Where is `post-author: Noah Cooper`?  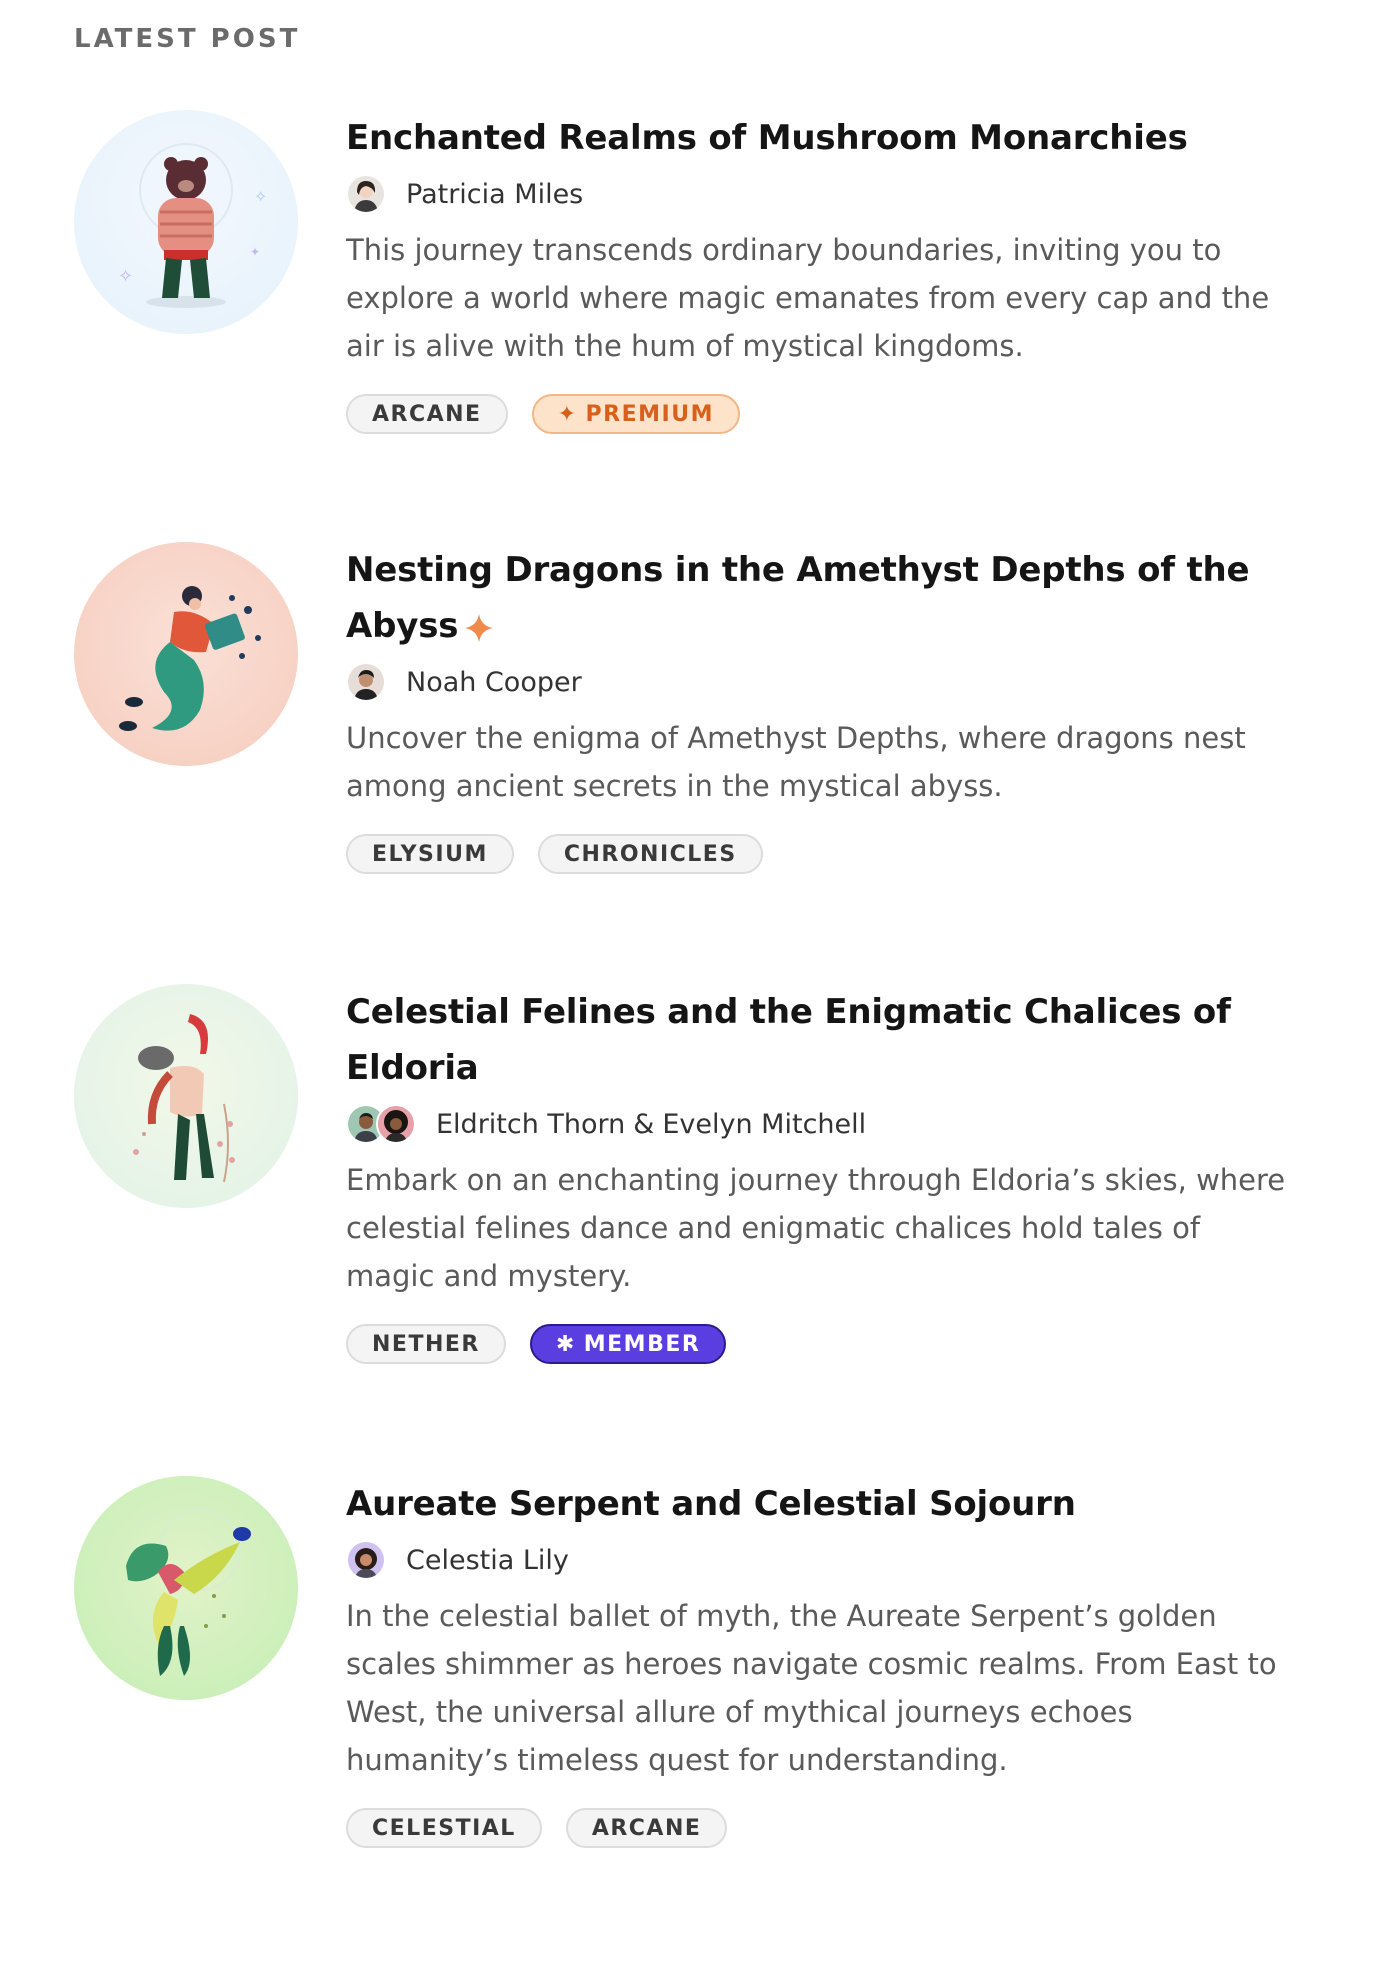 post-author: Noah Cooper is located at coordinates (821, 682).